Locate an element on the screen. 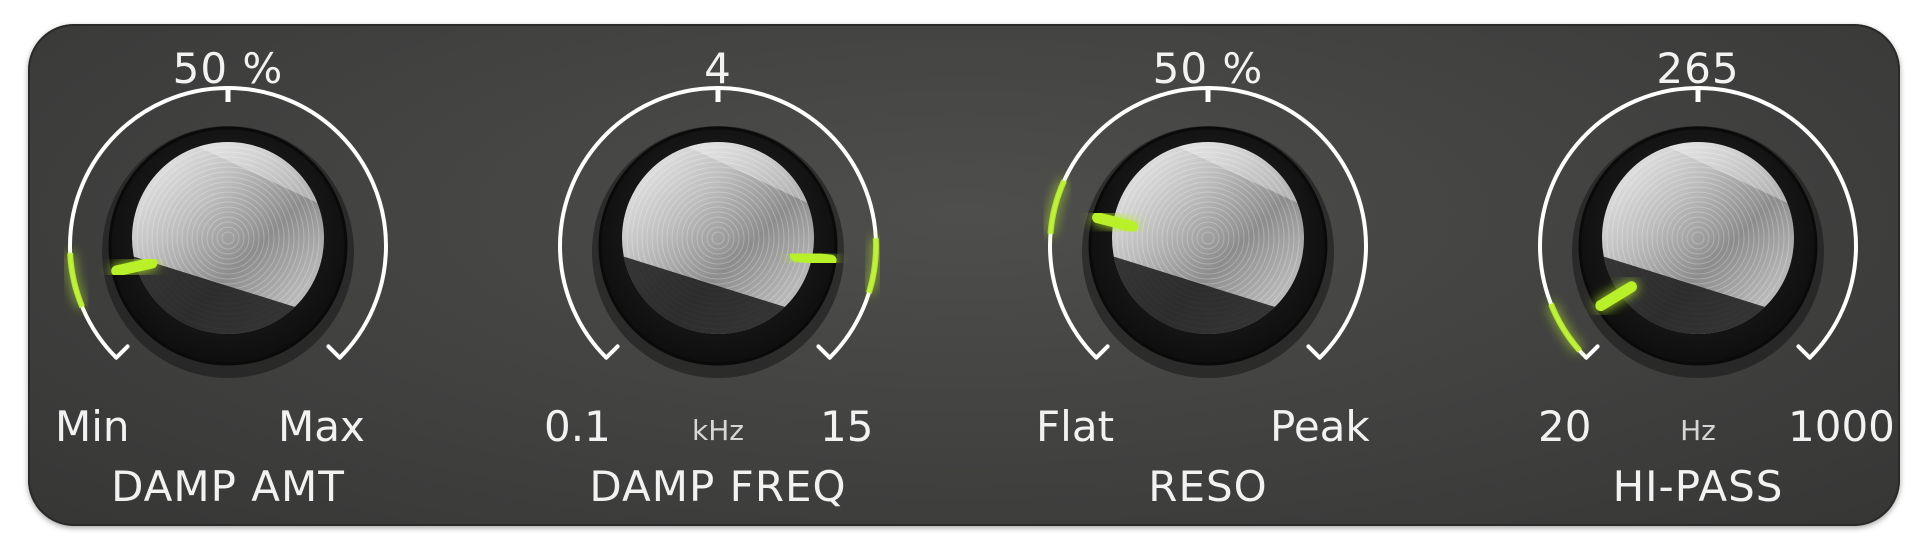 This screenshot has width=1920, height=551. hi-pass-unit: Hz is located at coordinates (1698, 430).